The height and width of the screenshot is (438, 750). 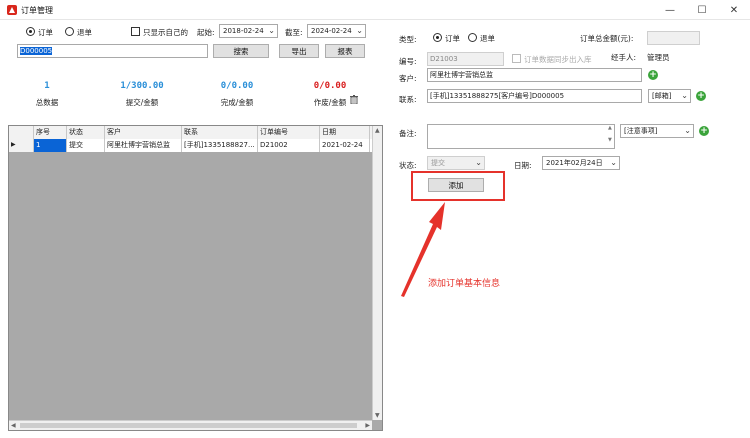 I want to click on column-header: 联系, so click(x=220, y=132).